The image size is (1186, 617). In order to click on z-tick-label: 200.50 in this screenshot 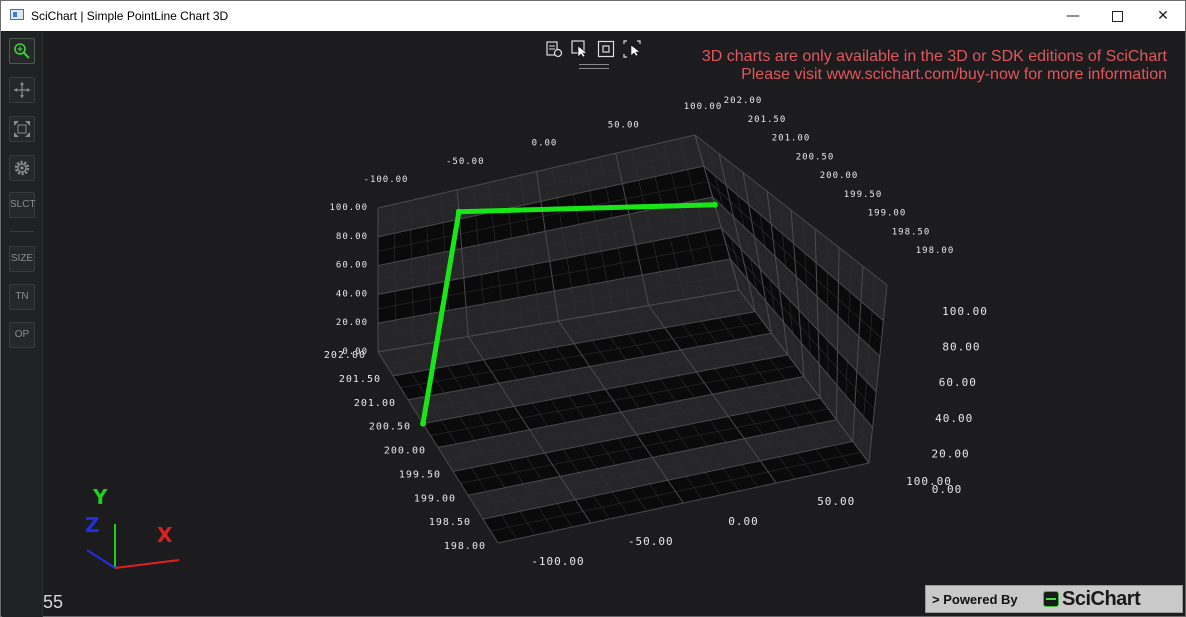, I will do `click(390, 427)`.